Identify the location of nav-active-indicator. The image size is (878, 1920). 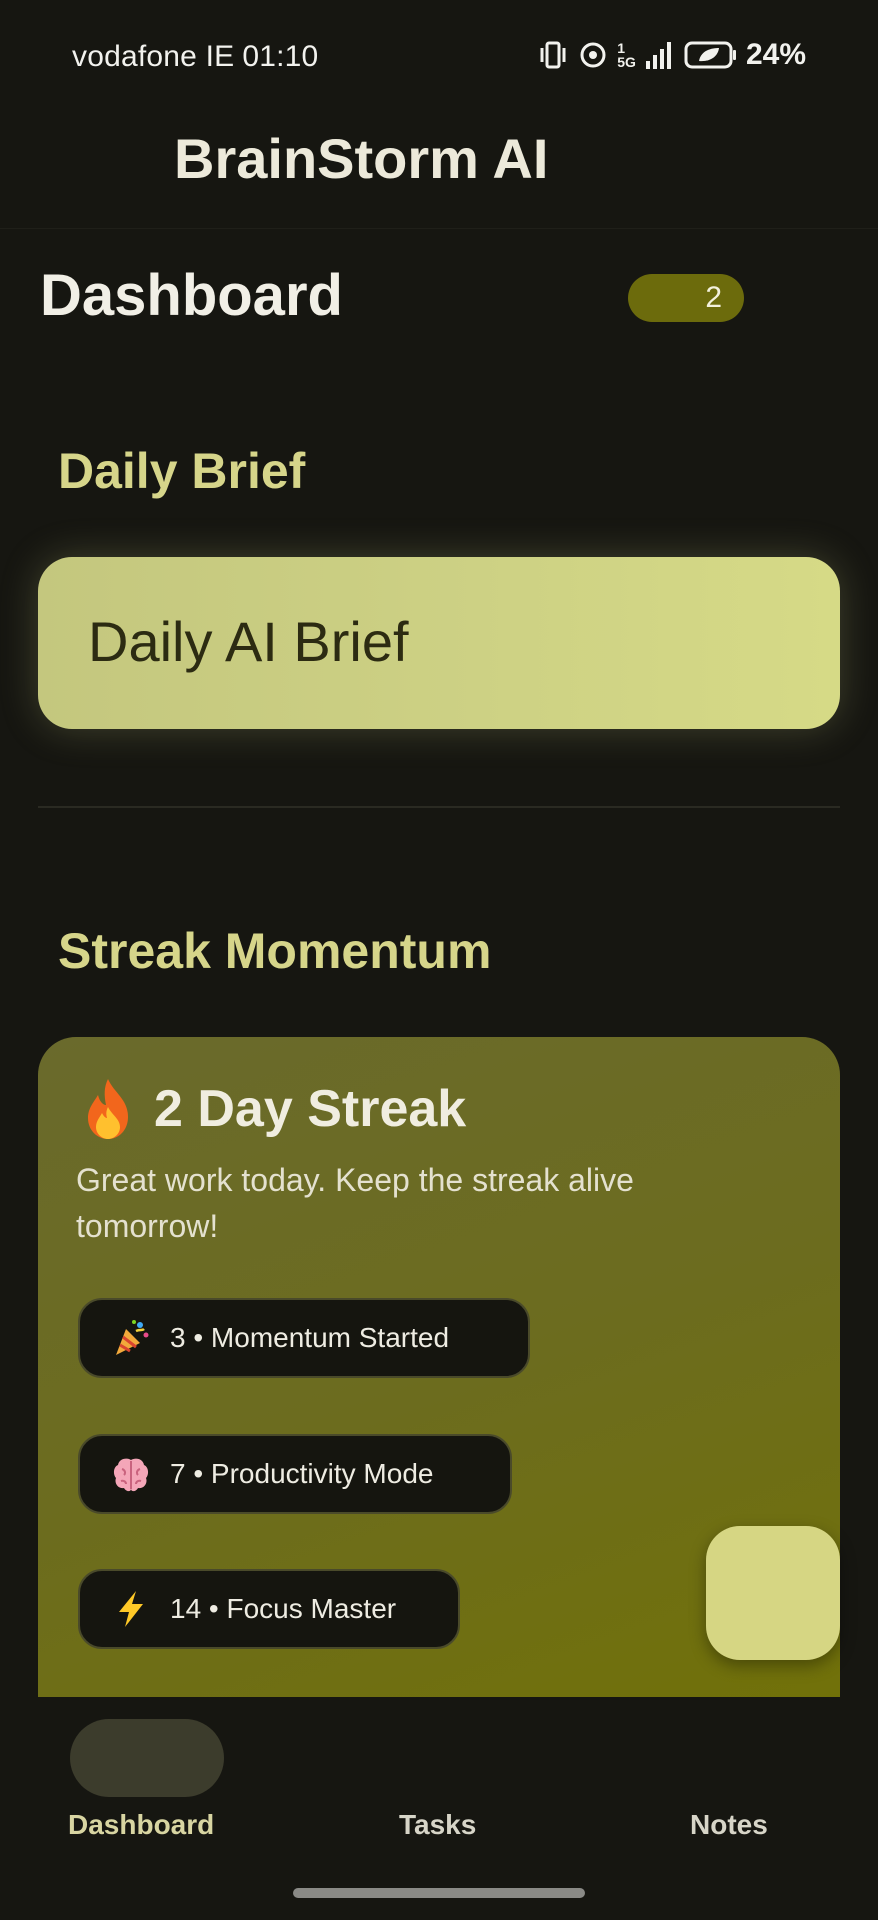
(147, 1758).